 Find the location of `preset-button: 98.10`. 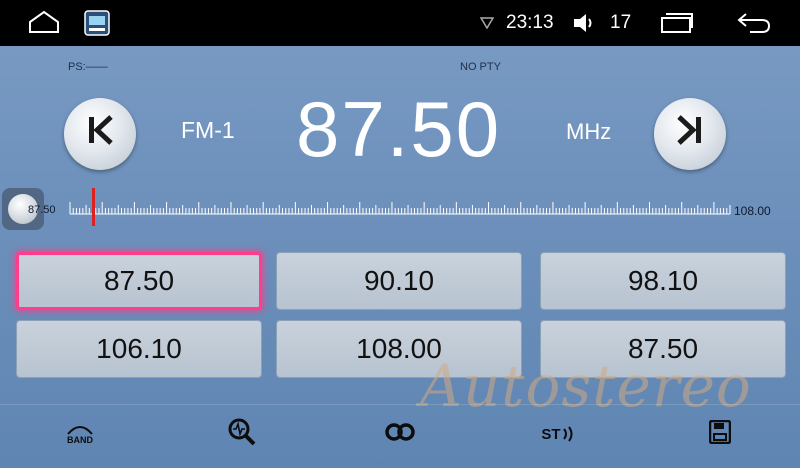

preset-button: 98.10 is located at coordinates (663, 281).